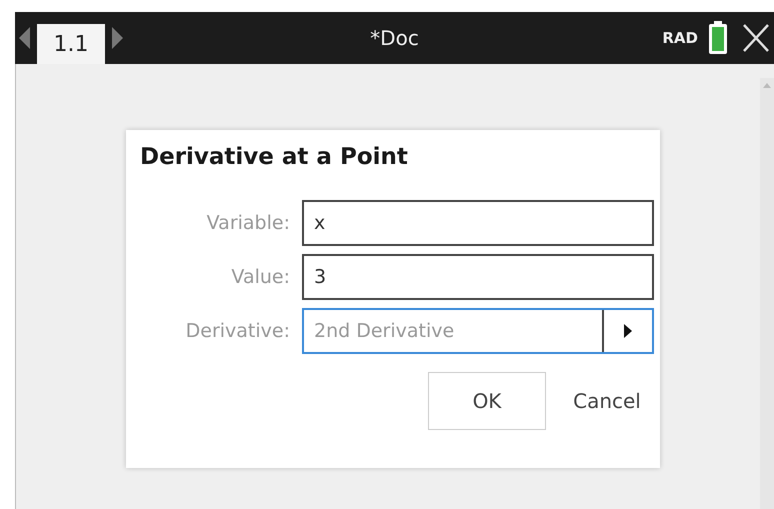 This screenshot has width=774, height=509. I want to click on left-arrow-icon, so click(25, 38).